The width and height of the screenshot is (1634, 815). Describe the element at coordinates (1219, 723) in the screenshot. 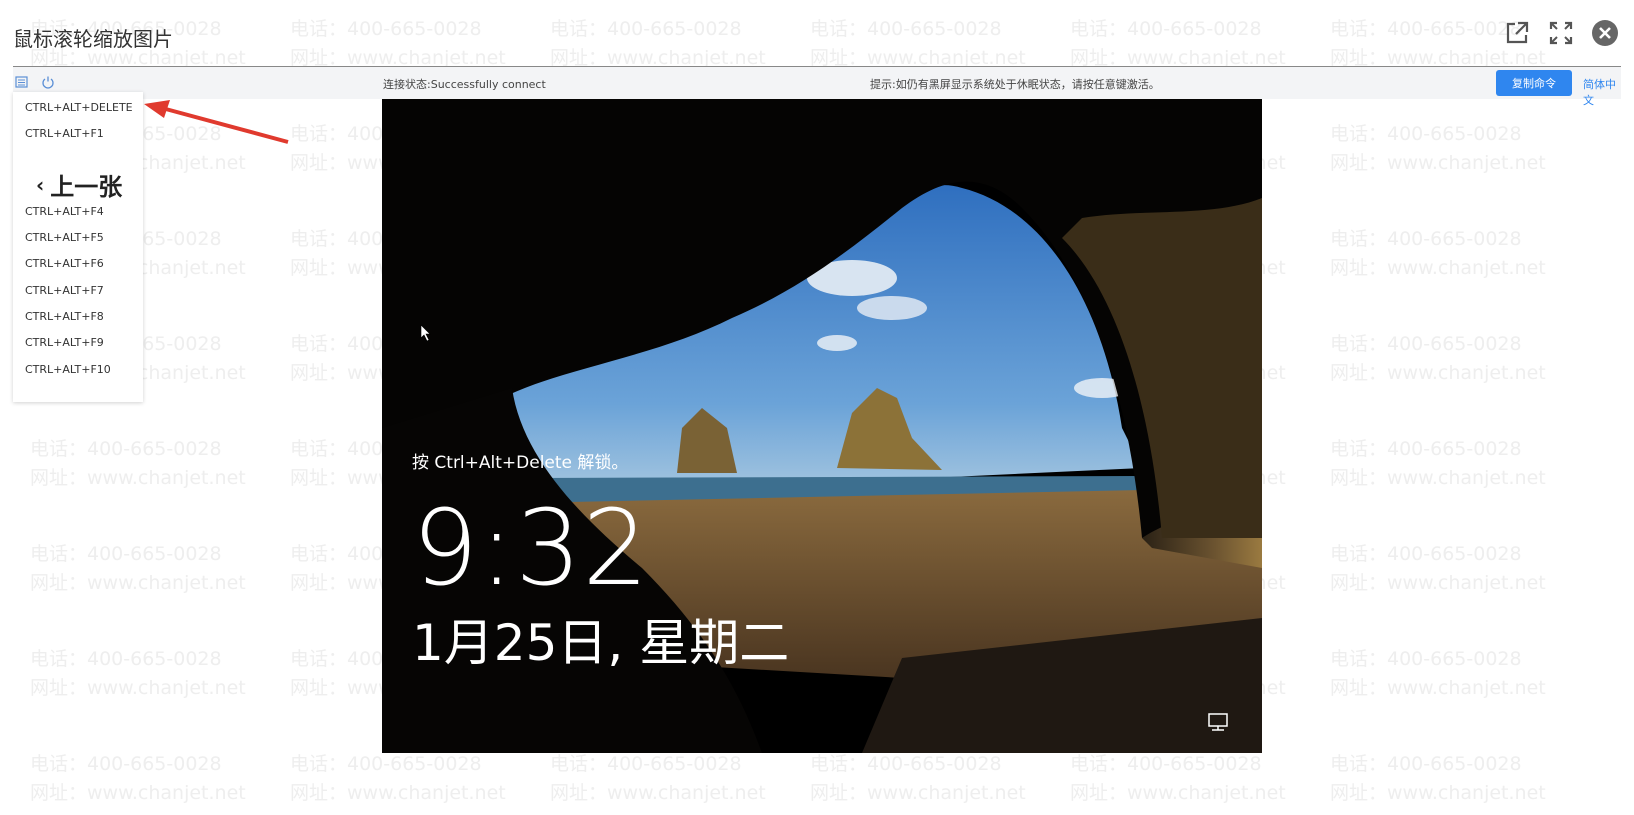

I see `network-icon` at that location.